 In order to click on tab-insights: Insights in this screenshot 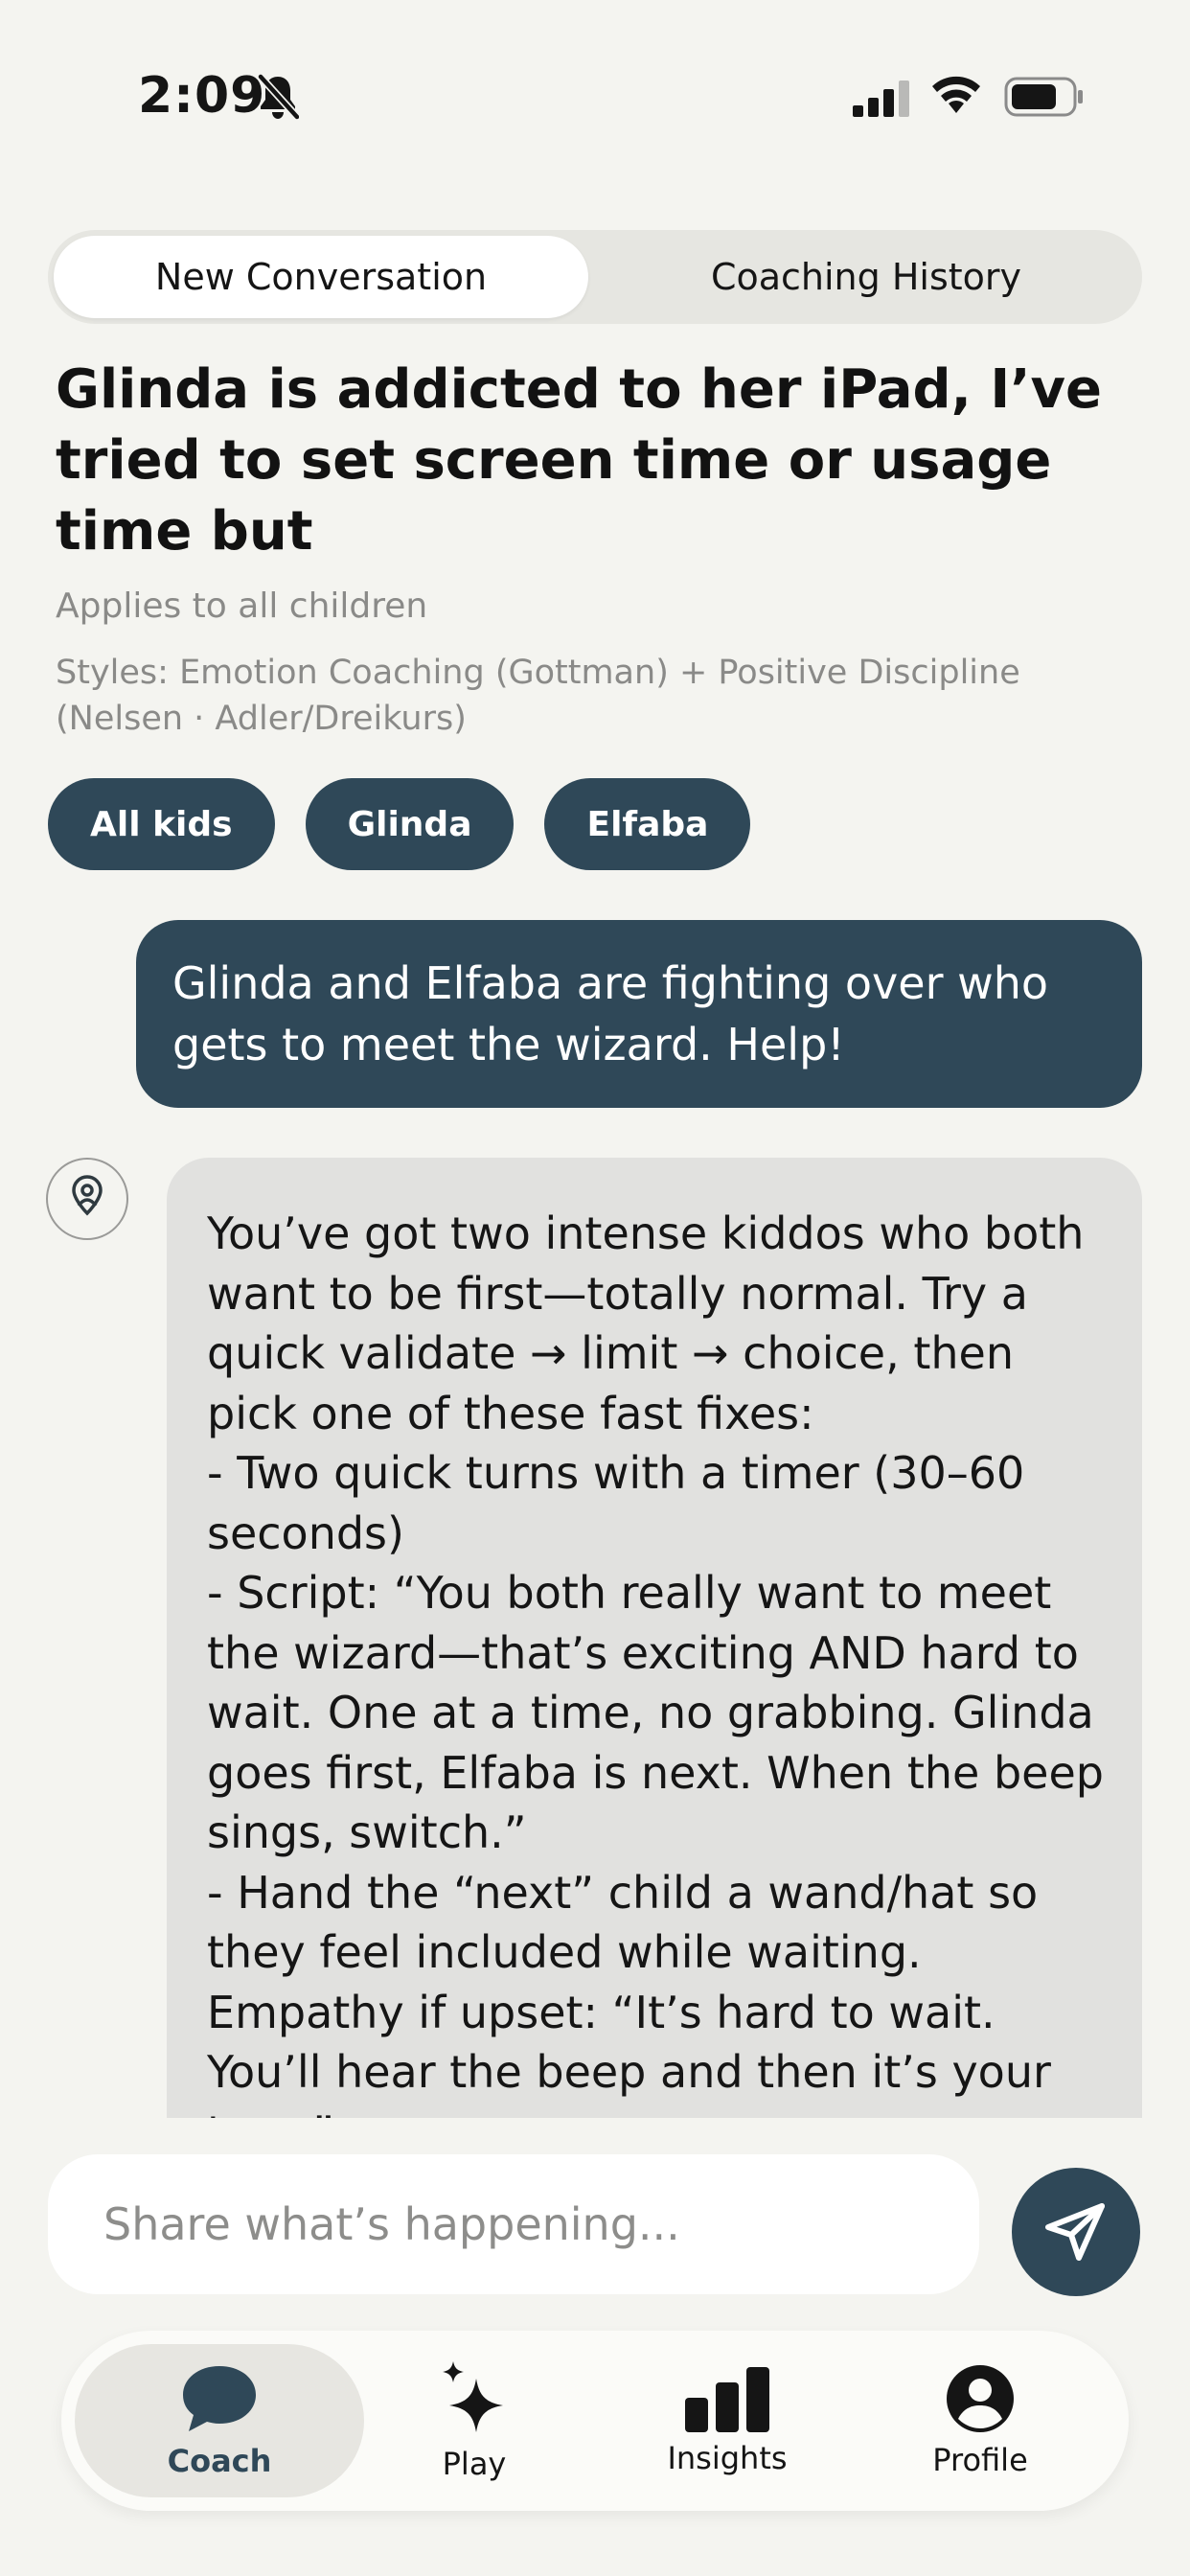, I will do `click(728, 2420)`.